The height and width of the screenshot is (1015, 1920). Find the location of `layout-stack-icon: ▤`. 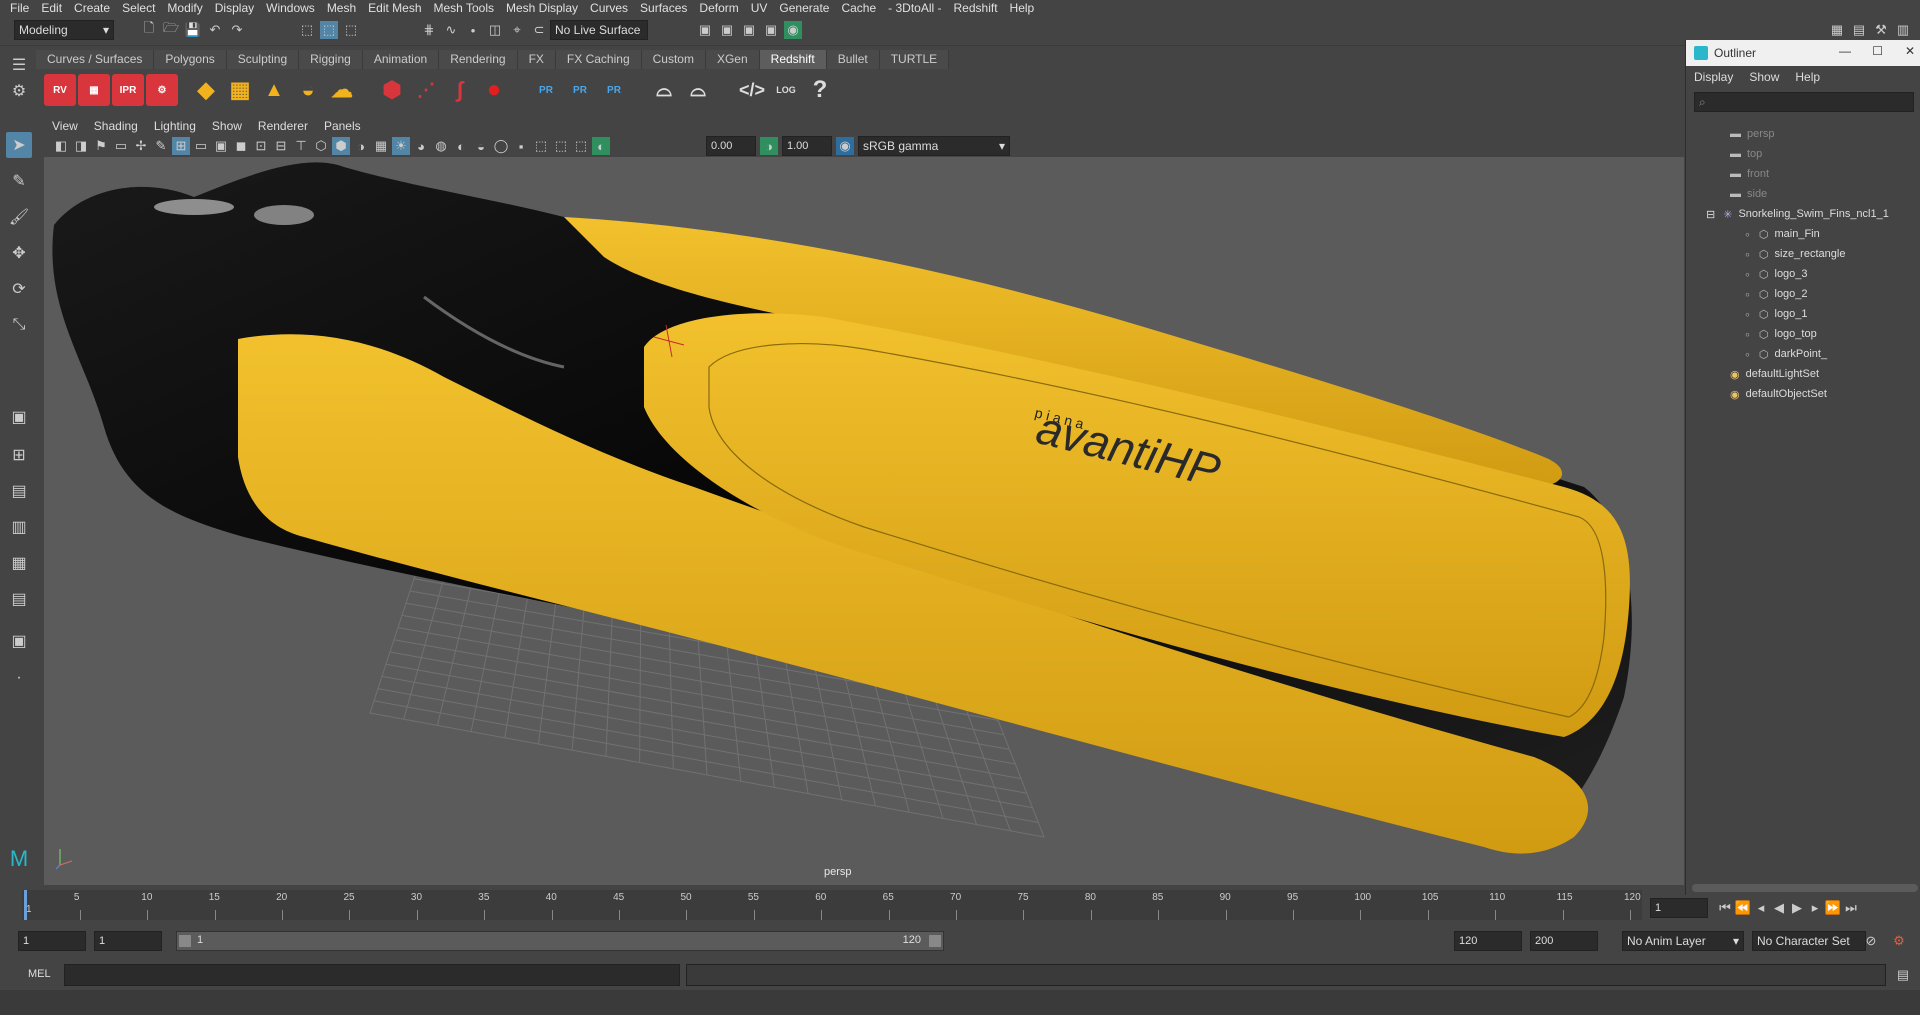

layout-stack-icon: ▤ is located at coordinates (19, 599).